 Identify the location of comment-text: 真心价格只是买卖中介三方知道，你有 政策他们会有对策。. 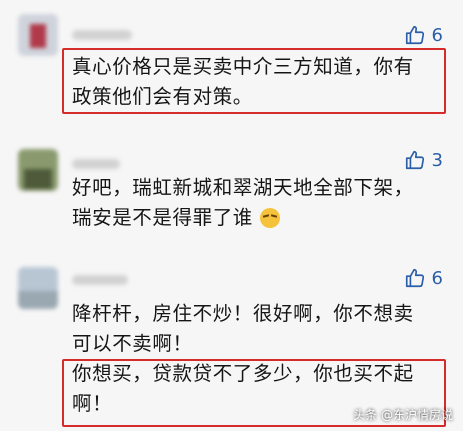
(258, 82).